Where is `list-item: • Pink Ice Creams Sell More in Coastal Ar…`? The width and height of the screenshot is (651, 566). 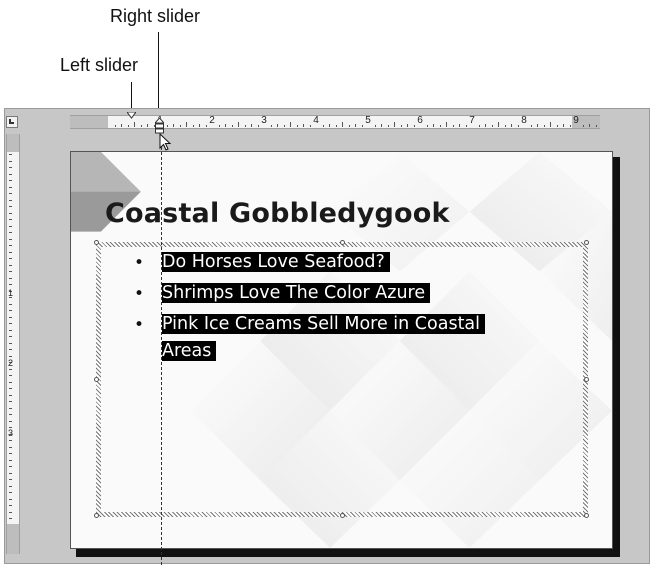
list-item: • Pink Ice Creams Sell More in Coastal Ar… is located at coordinates (342, 341).